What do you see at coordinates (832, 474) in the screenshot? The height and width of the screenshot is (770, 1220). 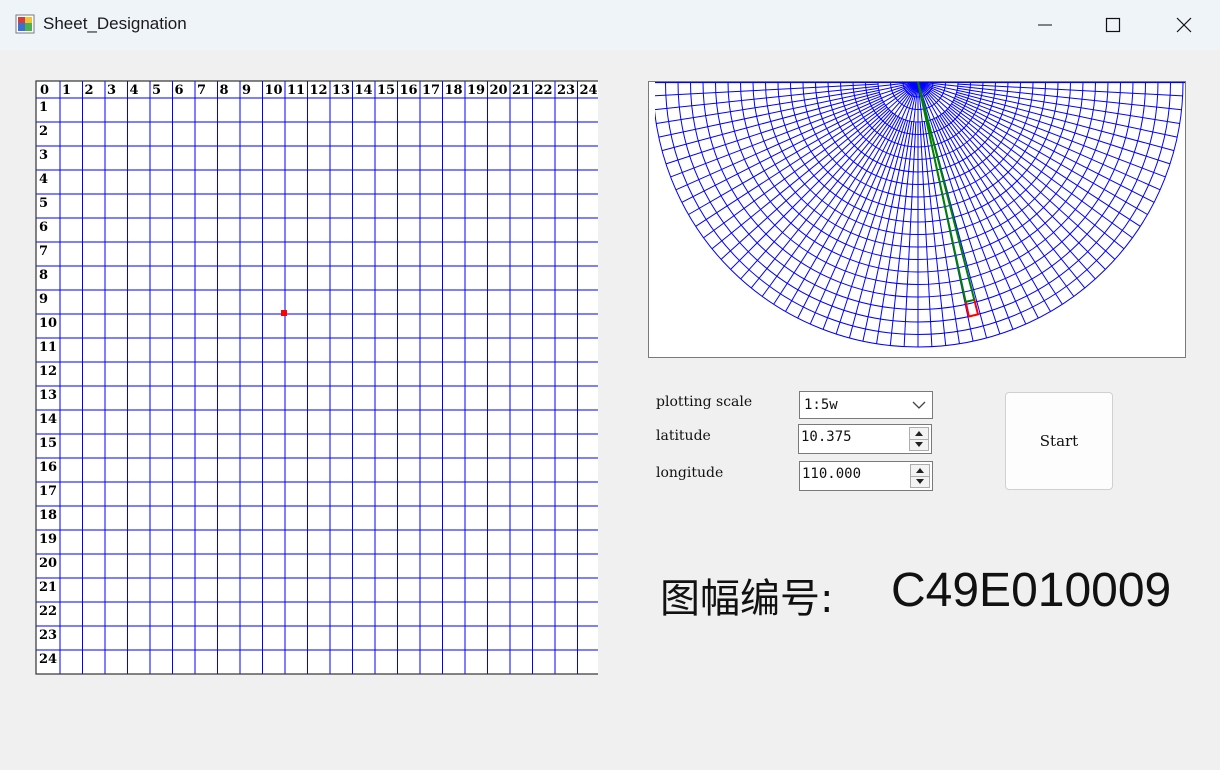 I see `longitude-value: 110.000` at bounding box center [832, 474].